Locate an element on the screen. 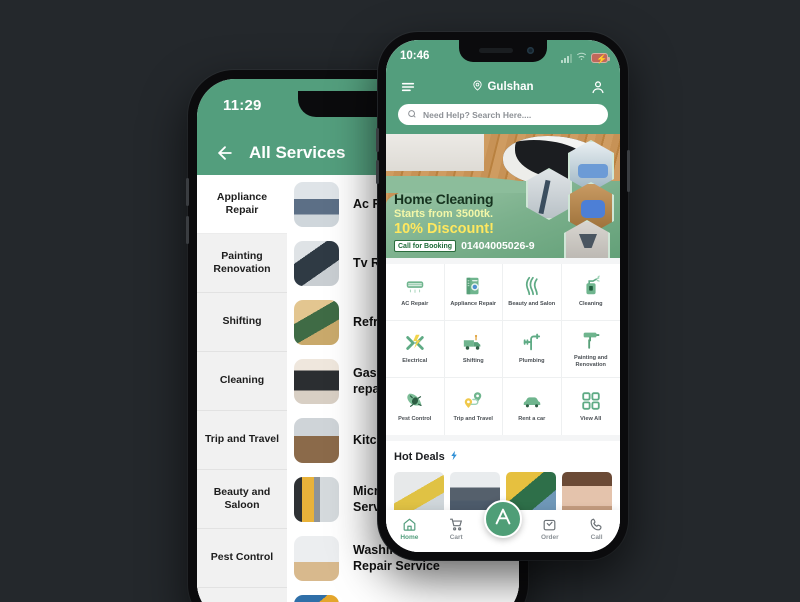  grid-item-electrical: Electrical is located at coordinates (415, 349).